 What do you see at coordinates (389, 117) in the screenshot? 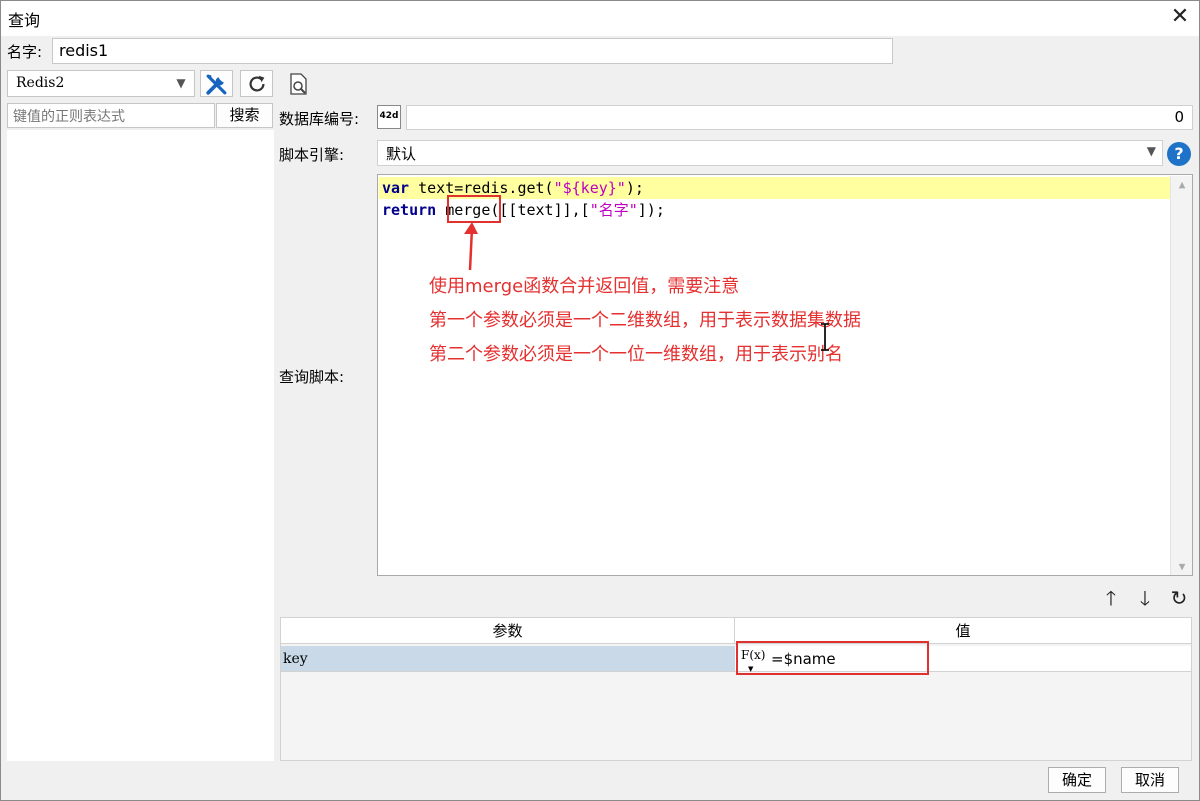
I see `number-format-icon: 42d` at bounding box center [389, 117].